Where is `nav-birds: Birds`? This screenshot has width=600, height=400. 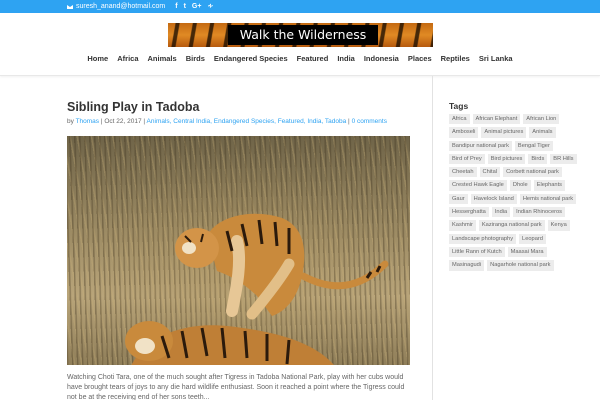 nav-birds: Birds is located at coordinates (195, 58).